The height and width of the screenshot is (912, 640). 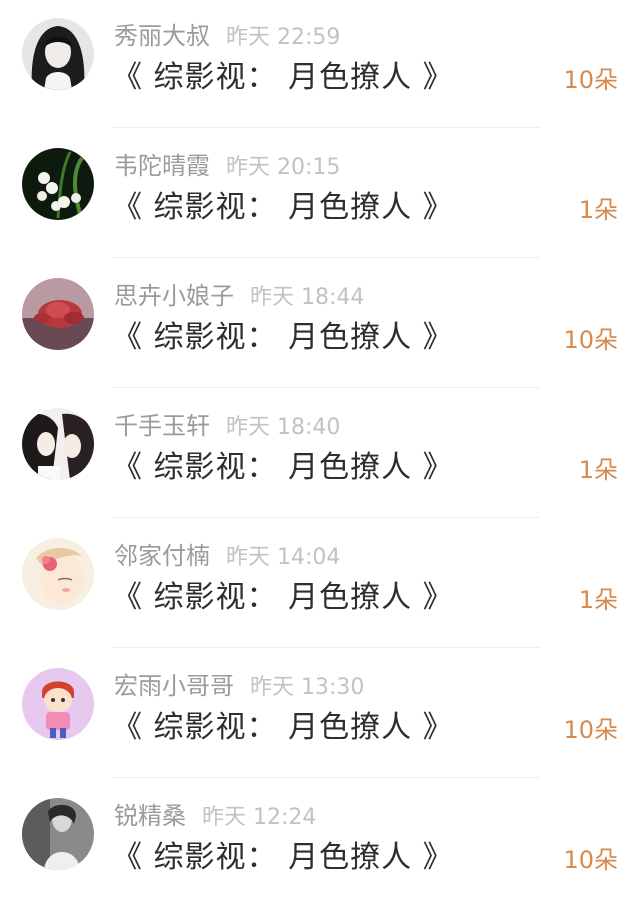 I want to click on list-item: 思卉小娘子 昨天 18:44 《 综影视： 月色撩人 》 10朵, so click(x=320, y=323).